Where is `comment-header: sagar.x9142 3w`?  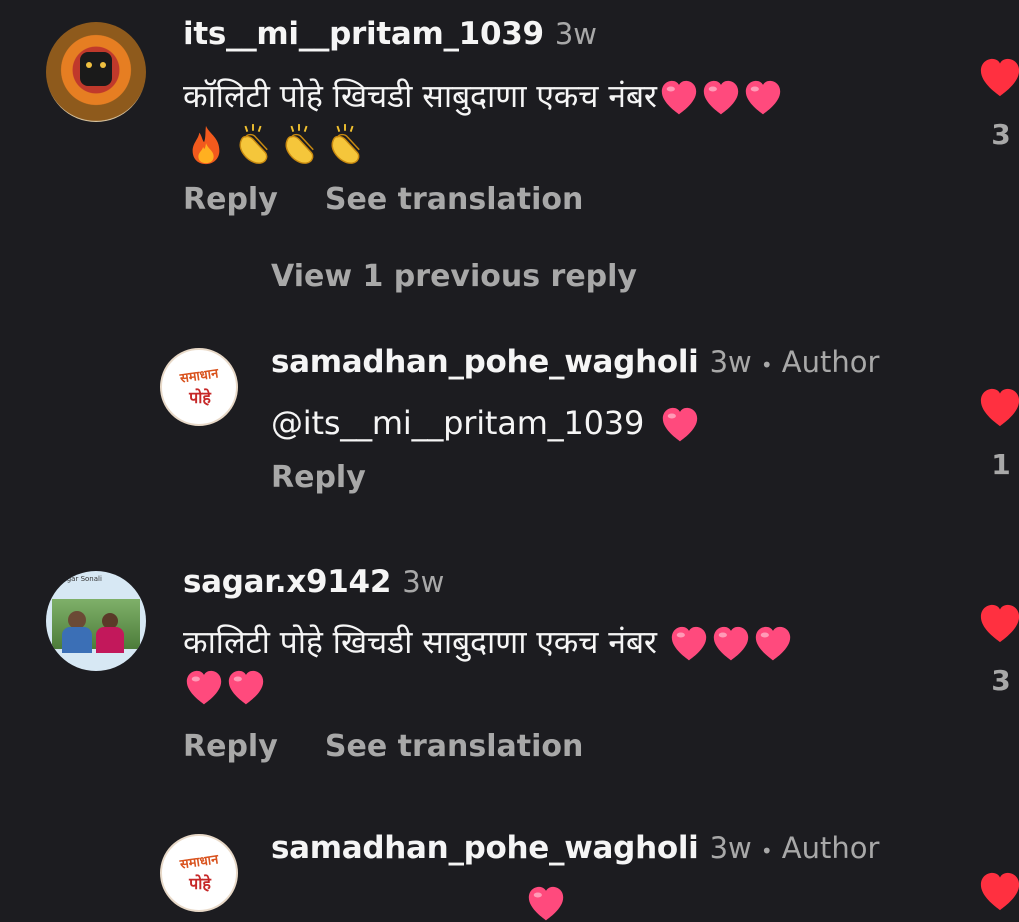
comment-header: sagar.x9142 3w is located at coordinates (313, 582).